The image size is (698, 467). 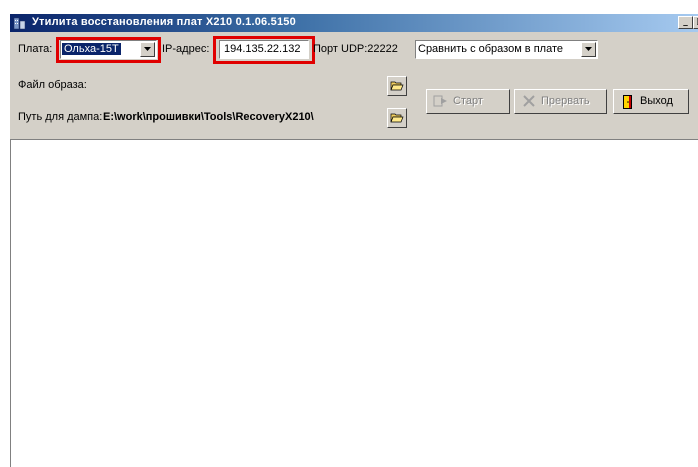 What do you see at coordinates (208, 117) in the screenshot?
I see `dump-path-value: E:\work\прошивки\Tools\RecoveryX210\` at bounding box center [208, 117].